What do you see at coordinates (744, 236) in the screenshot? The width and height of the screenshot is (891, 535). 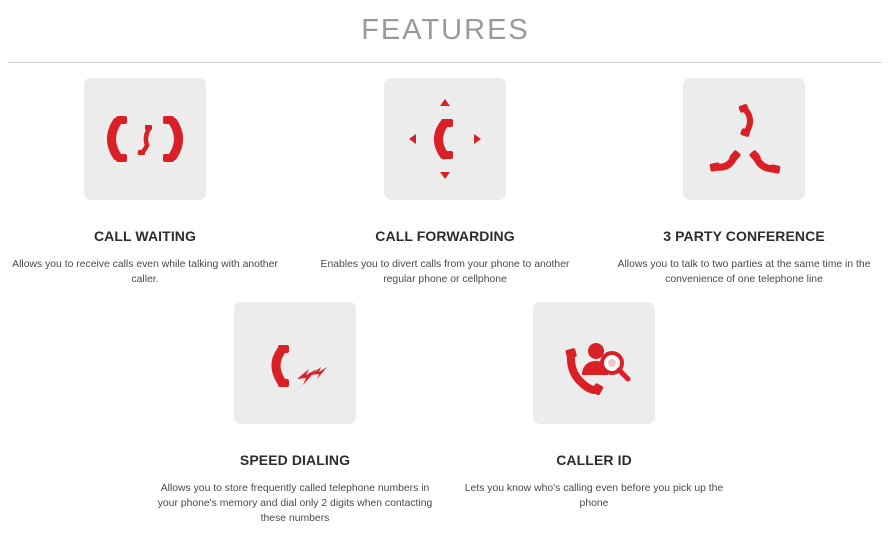 I see `feature-title: 3 PARTY CONFERENCE` at bounding box center [744, 236].